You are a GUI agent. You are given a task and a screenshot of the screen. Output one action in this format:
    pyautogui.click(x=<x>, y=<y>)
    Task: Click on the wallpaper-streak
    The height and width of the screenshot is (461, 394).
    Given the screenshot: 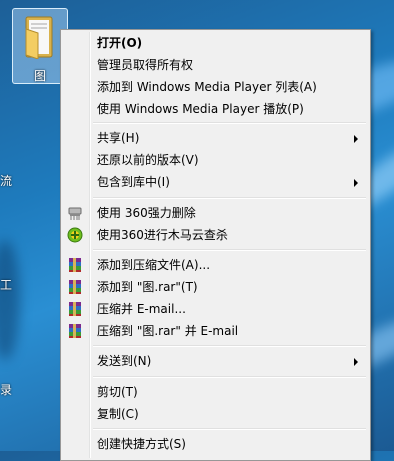 What is the action you would take?
    pyautogui.click(x=10, y=300)
    